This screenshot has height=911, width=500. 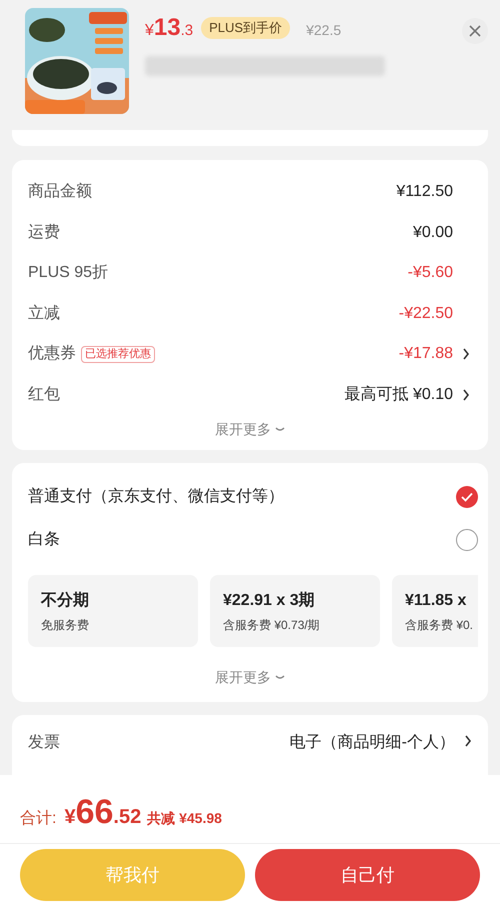 I want to click on close-button, so click(x=475, y=31).